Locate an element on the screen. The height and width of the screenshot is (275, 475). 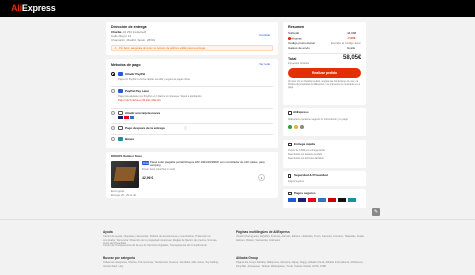
address-line2: Chamartín, Madrid, Spain, 28001 is located at coordinates (133, 40).